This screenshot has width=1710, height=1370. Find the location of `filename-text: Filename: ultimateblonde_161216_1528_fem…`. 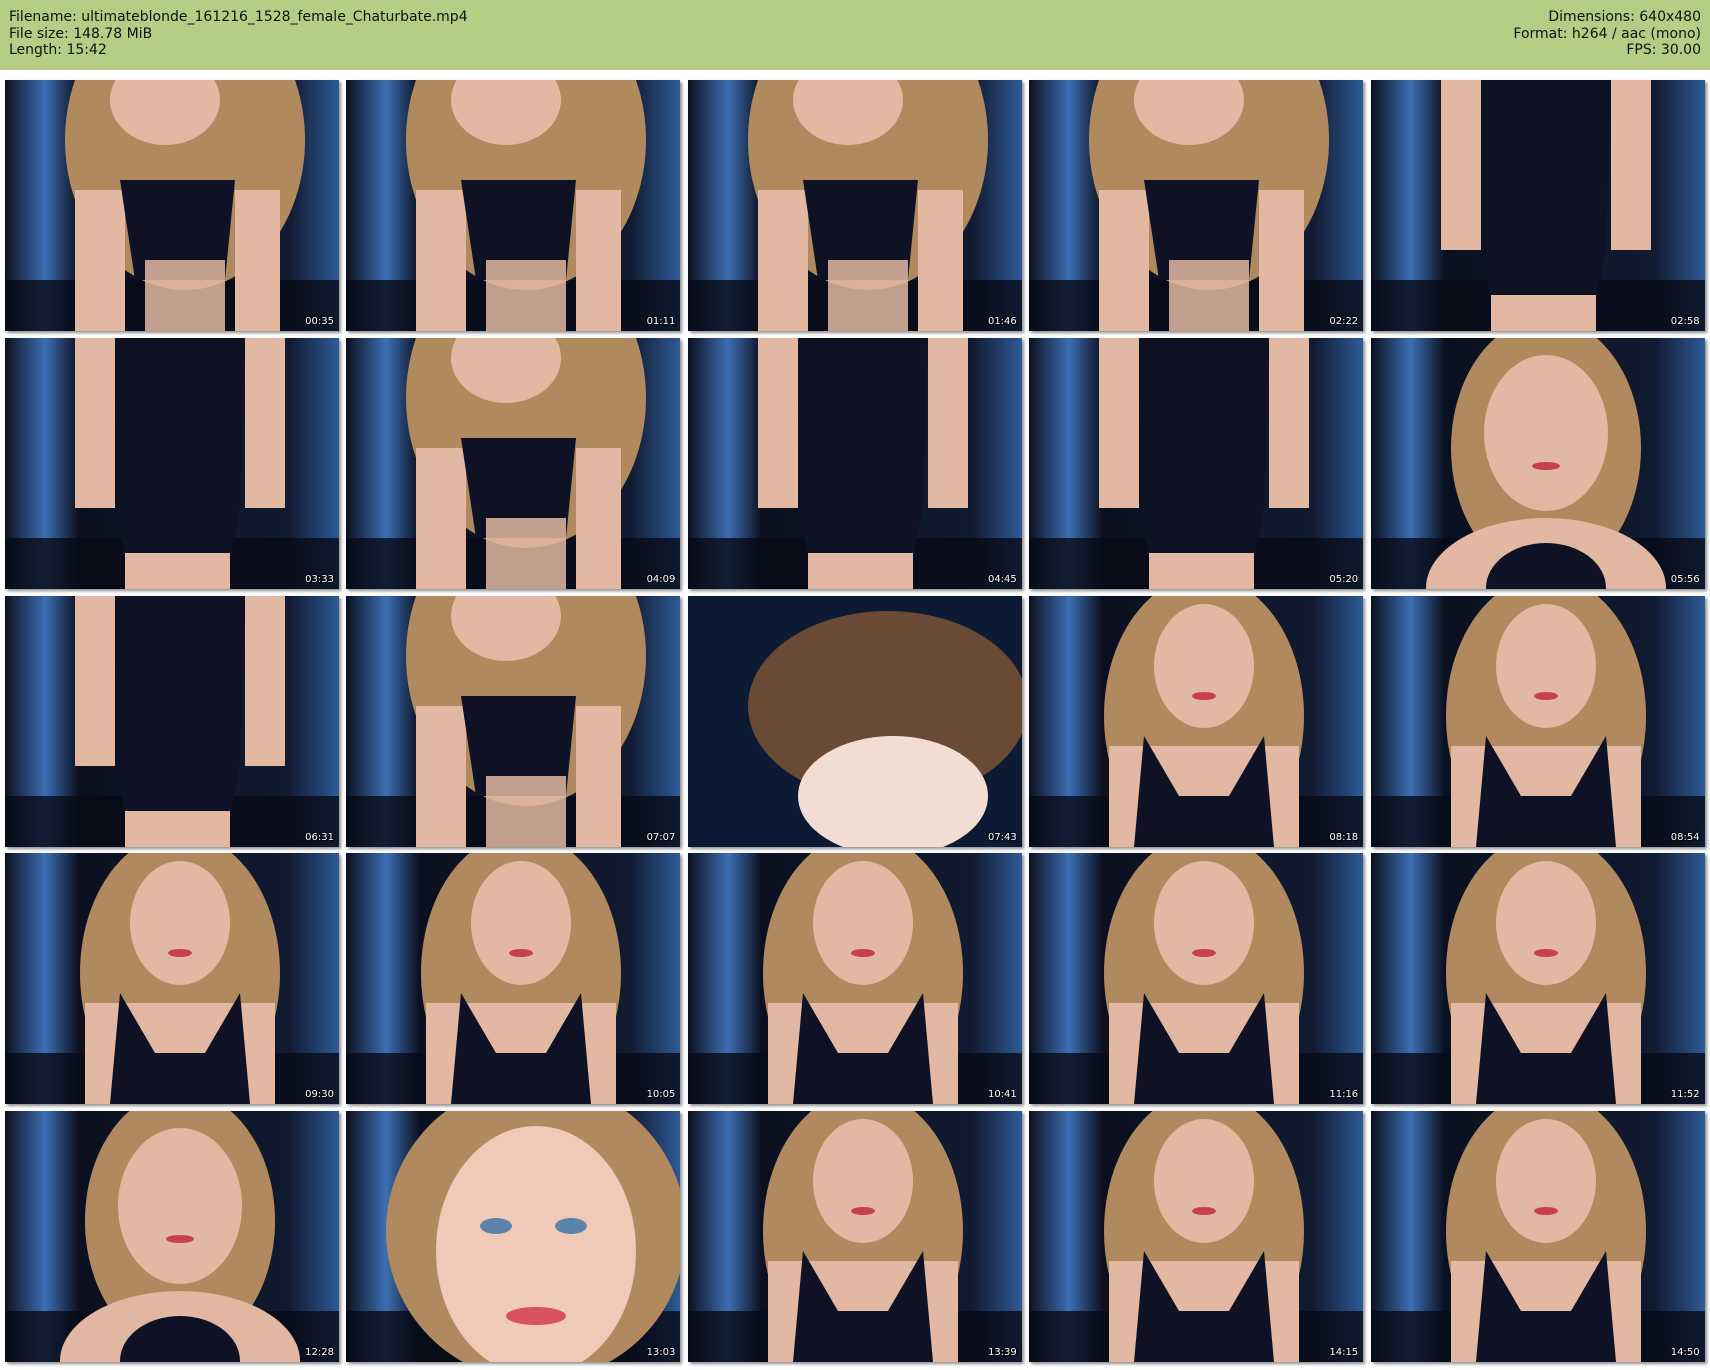

filename-text: Filename: ultimateblonde_161216_1528_fem… is located at coordinates (238, 17).